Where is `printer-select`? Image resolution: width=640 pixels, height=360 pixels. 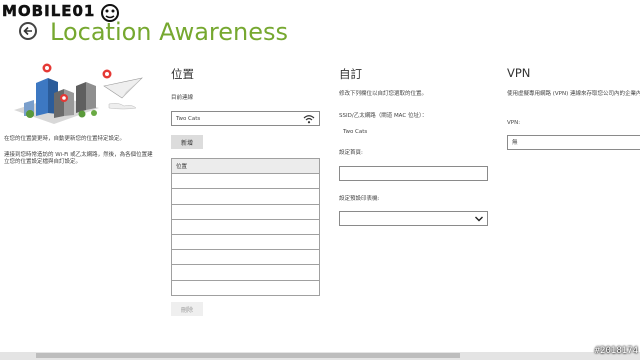
printer-select is located at coordinates (413, 218).